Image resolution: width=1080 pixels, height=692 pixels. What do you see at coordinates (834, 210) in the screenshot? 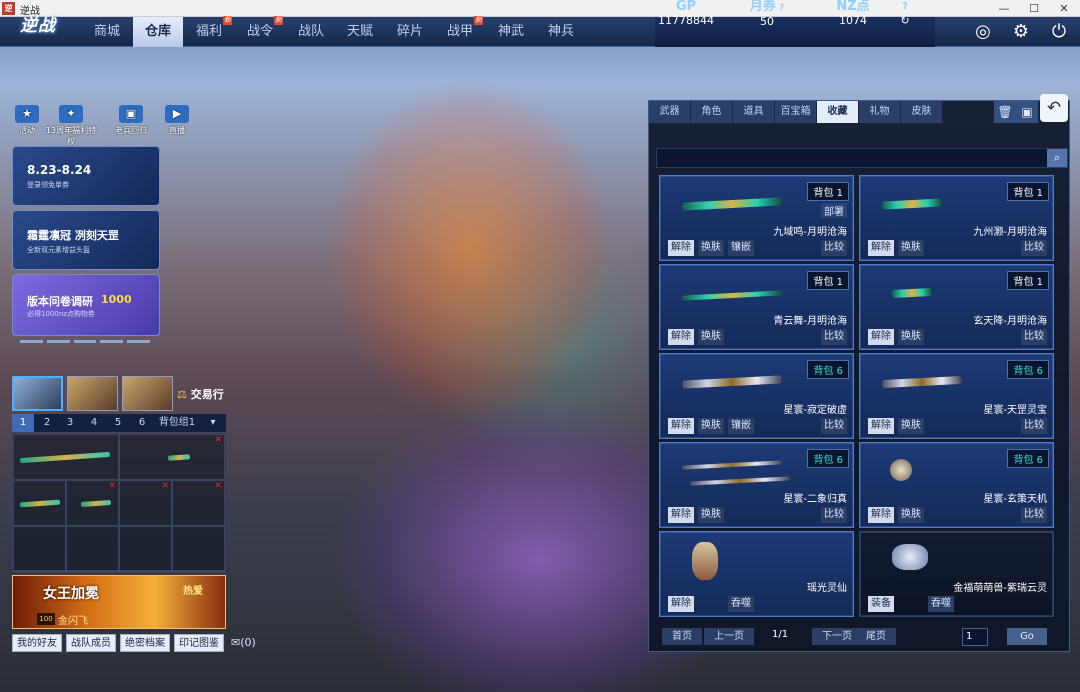
I see `deploy-button: 部署` at bounding box center [834, 210].